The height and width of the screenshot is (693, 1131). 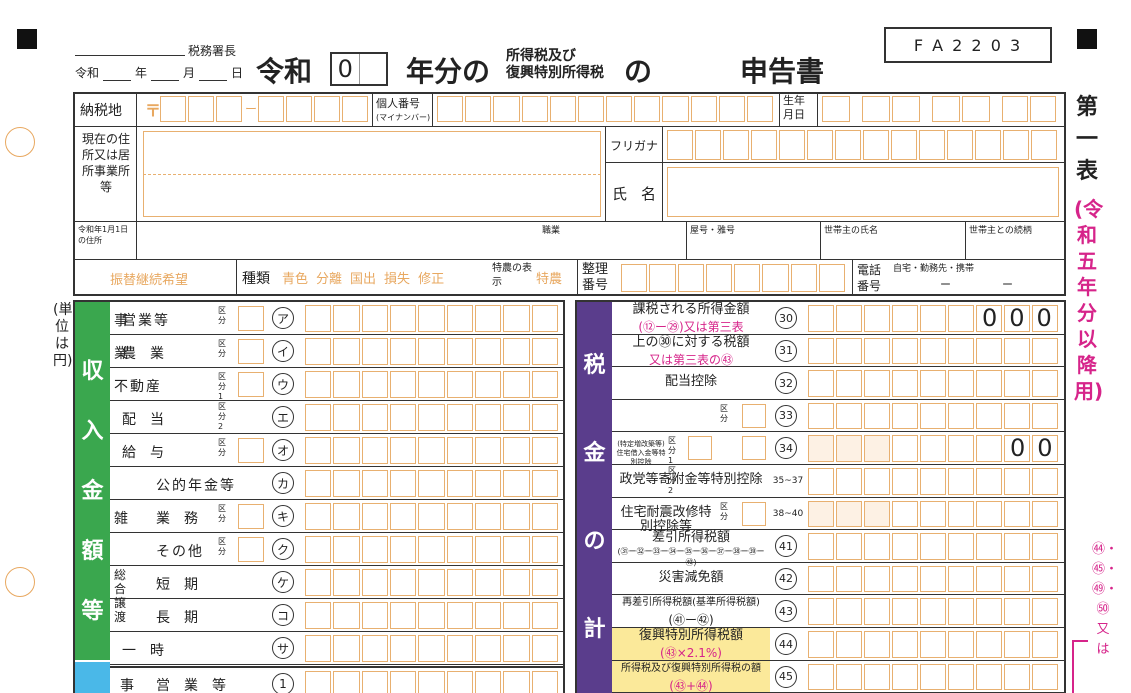 I want to click on special-value: 特農, so click(x=549, y=277).